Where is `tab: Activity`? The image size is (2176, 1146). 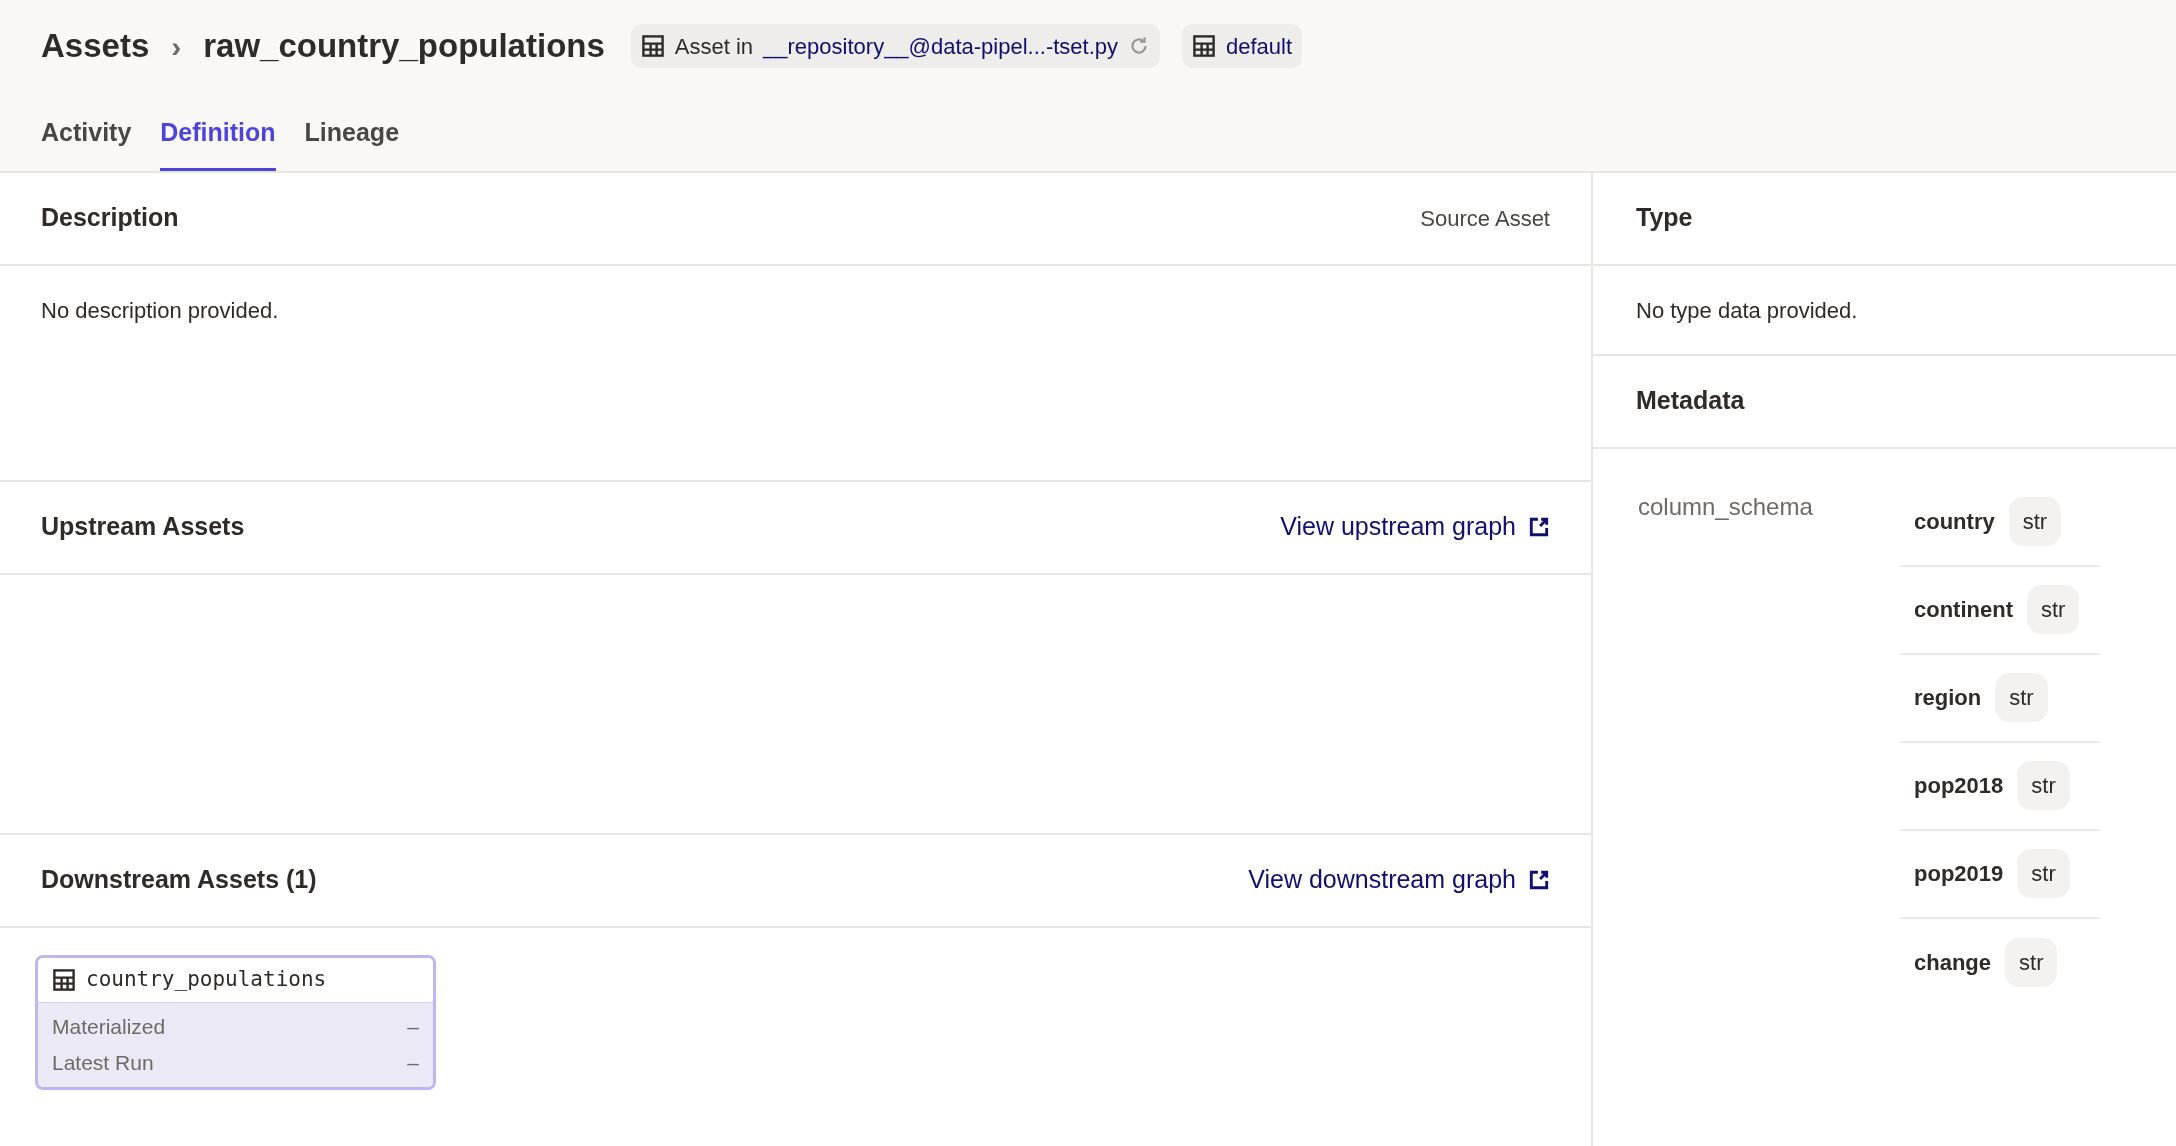
tab: Activity is located at coordinates (86, 142).